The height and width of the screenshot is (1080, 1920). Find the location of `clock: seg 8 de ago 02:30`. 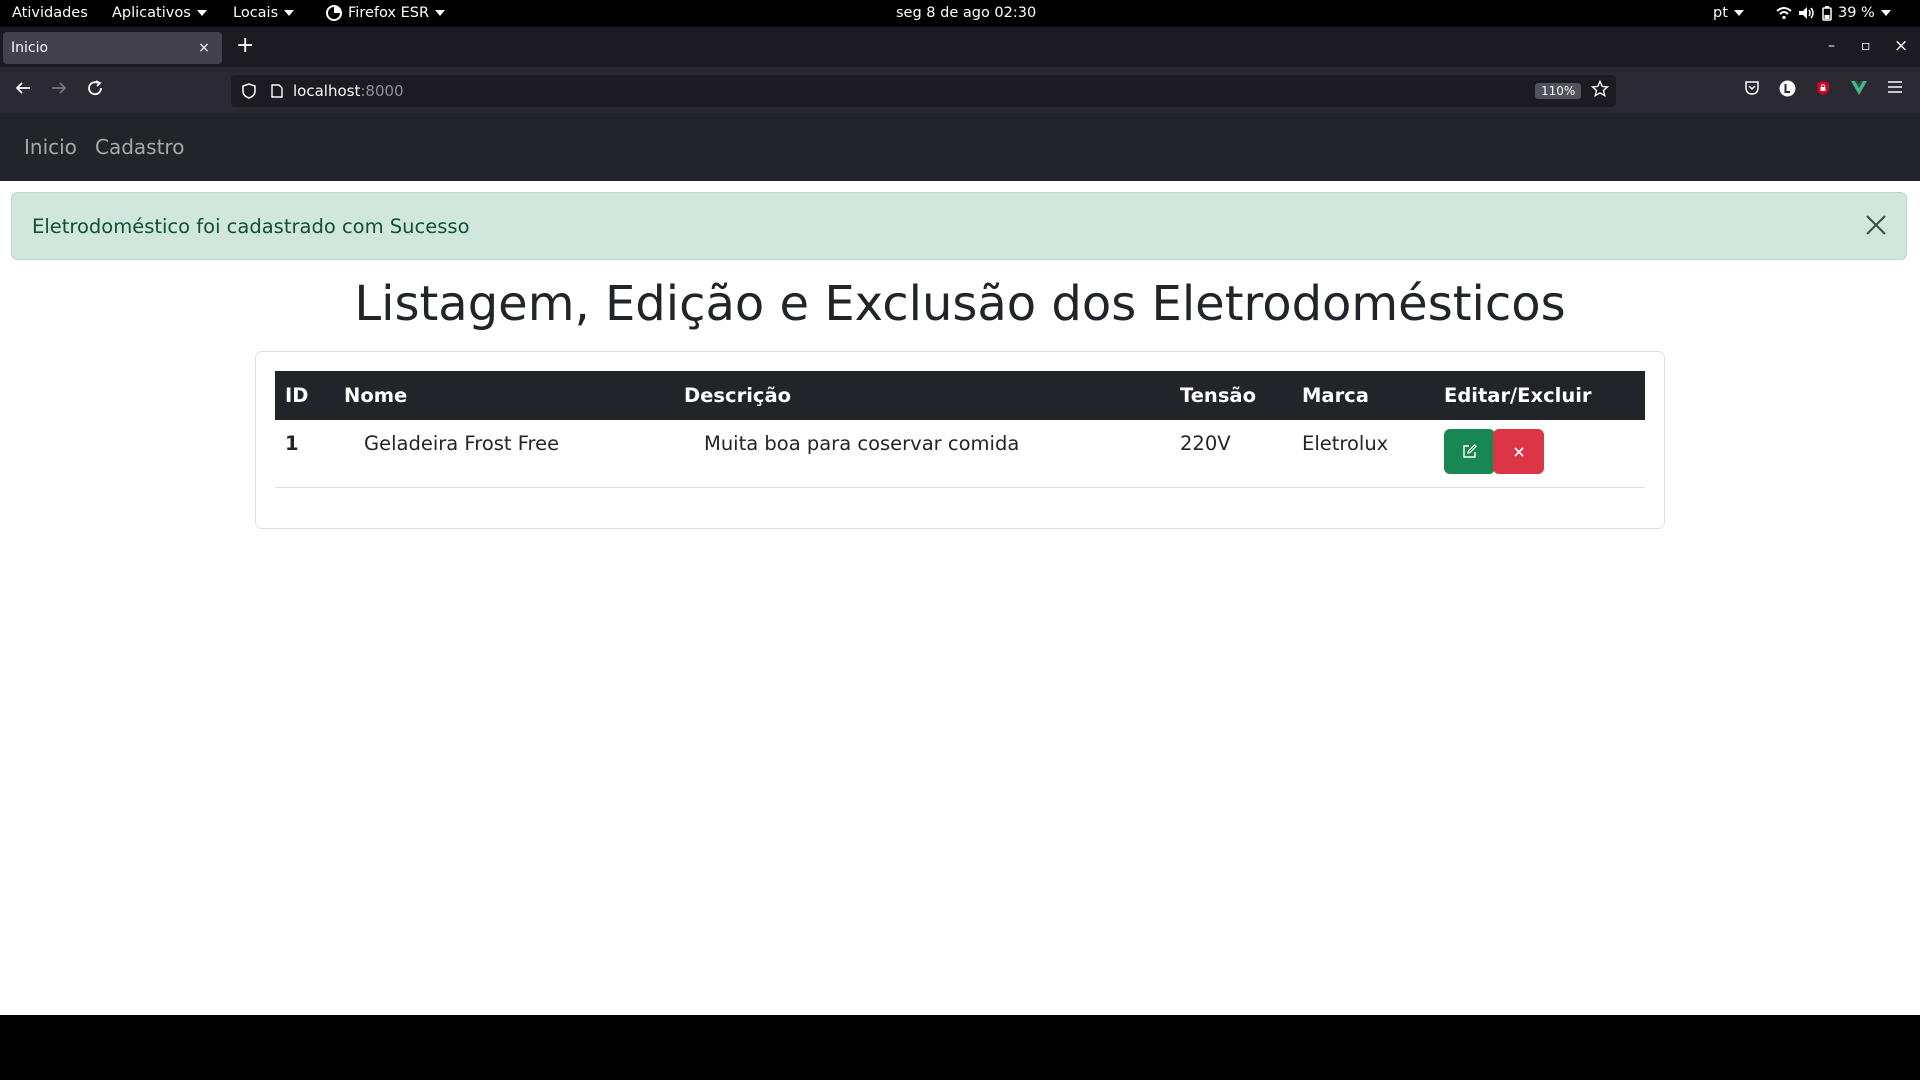

clock: seg 8 de ago 02:30 is located at coordinates (966, 13).